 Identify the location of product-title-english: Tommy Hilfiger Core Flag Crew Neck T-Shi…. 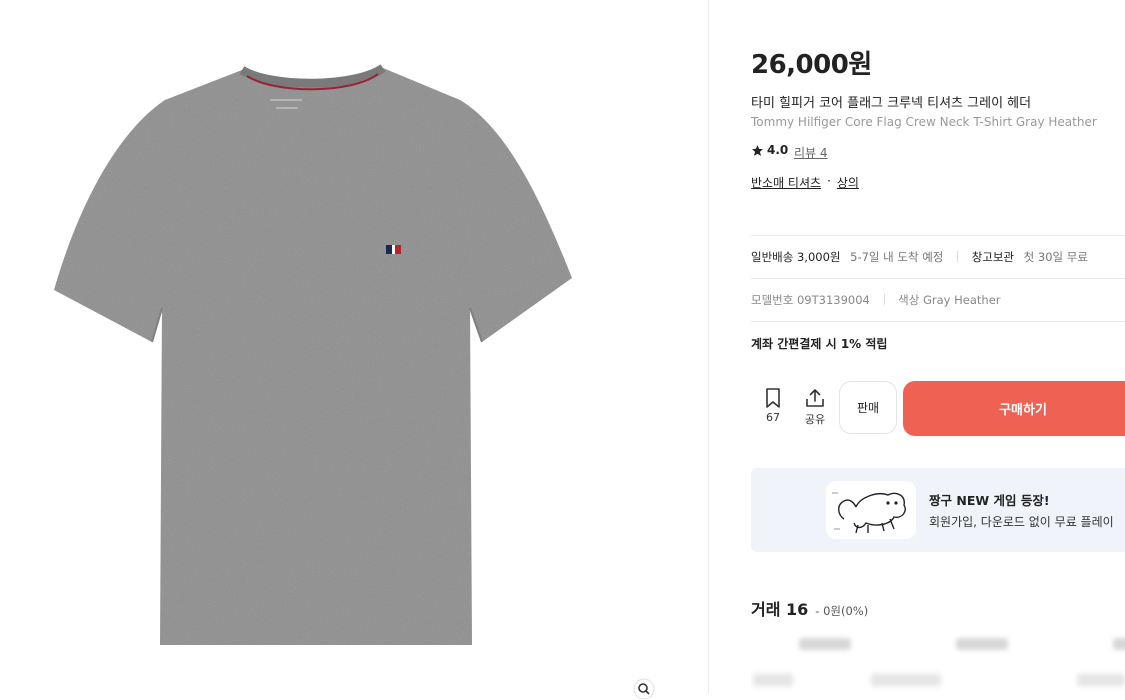
(924, 122).